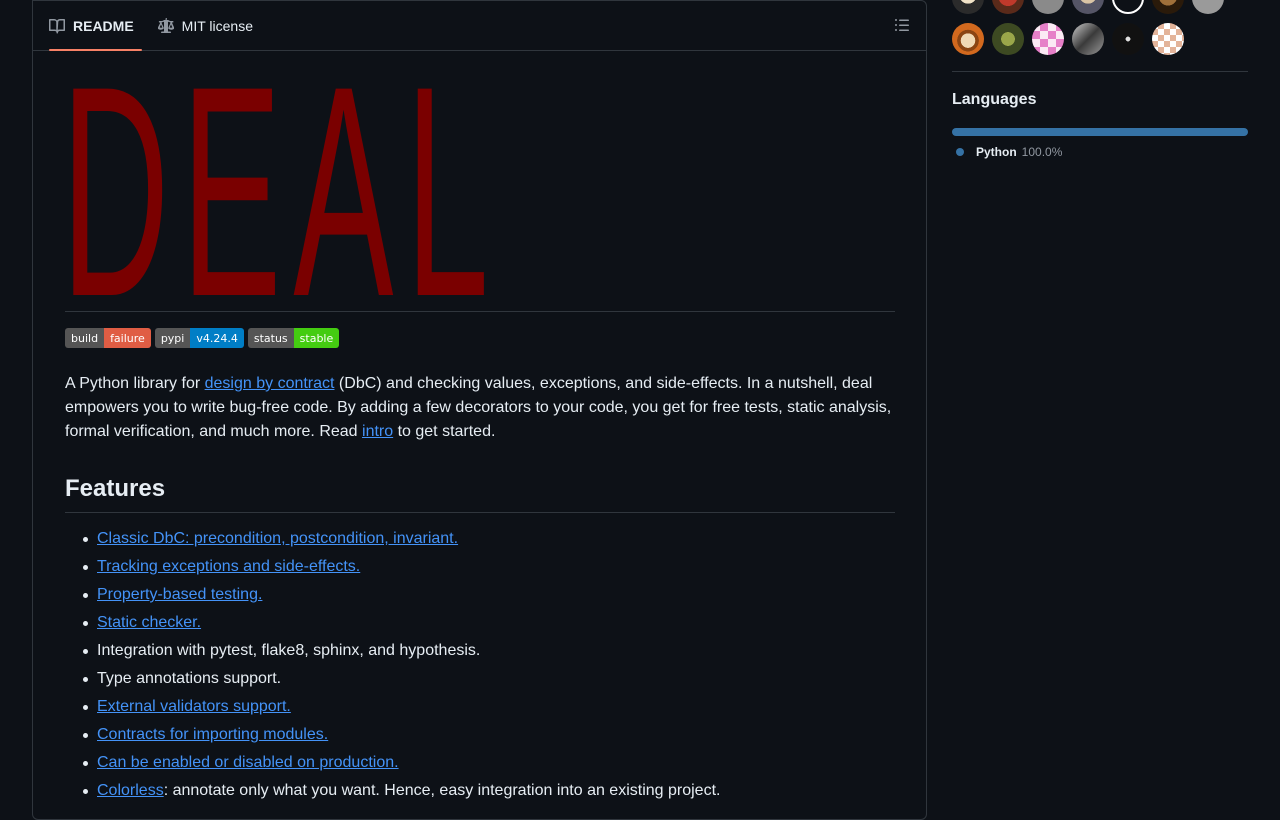  I want to click on language-item-python: Python 100.0%, so click(1009, 152).